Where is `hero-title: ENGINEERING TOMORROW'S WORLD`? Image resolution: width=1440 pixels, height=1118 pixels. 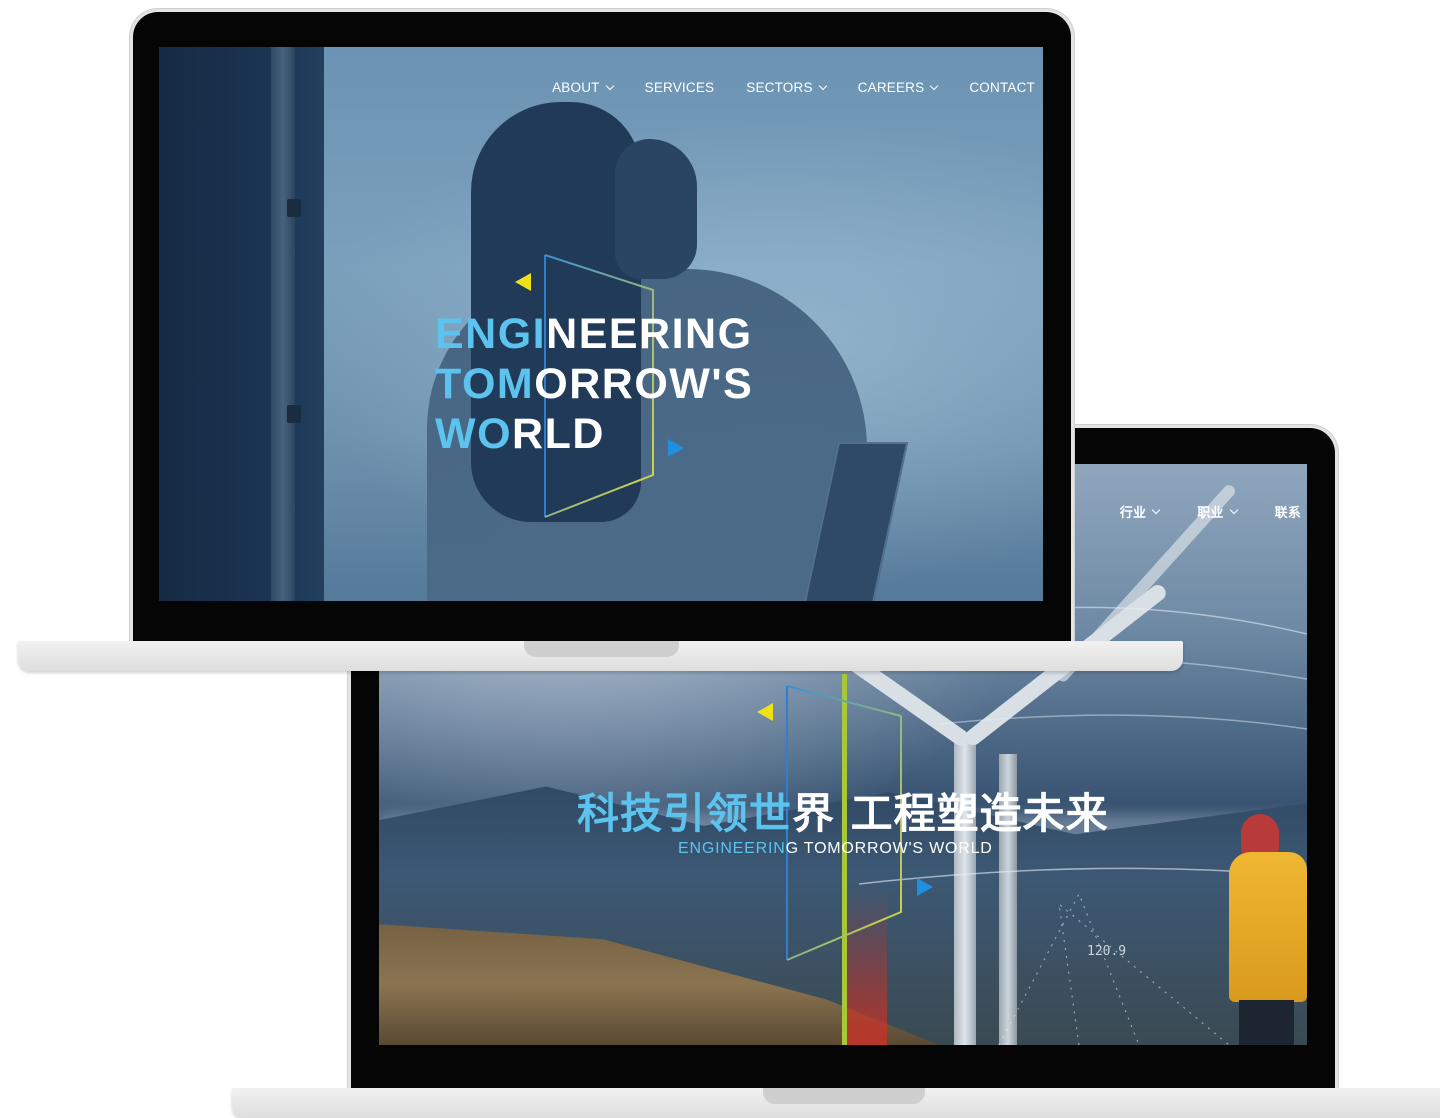 hero-title: ENGINEERING TOMORROW'S WORLD is located at coordinates (594, 384).